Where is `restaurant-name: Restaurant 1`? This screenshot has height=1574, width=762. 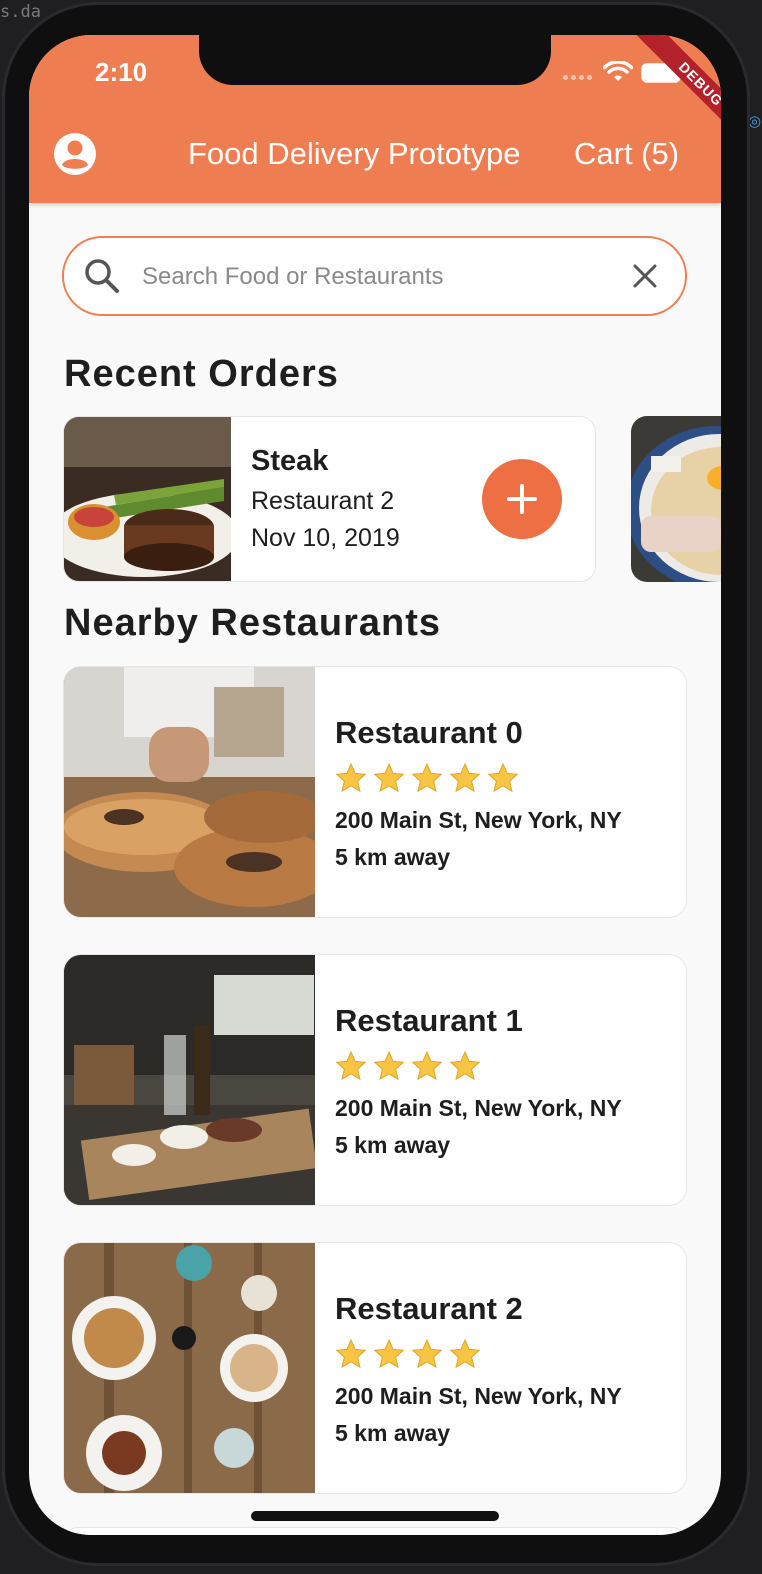
restaurant-name: Restaurant 1 is located at coordinates (429, 1020).